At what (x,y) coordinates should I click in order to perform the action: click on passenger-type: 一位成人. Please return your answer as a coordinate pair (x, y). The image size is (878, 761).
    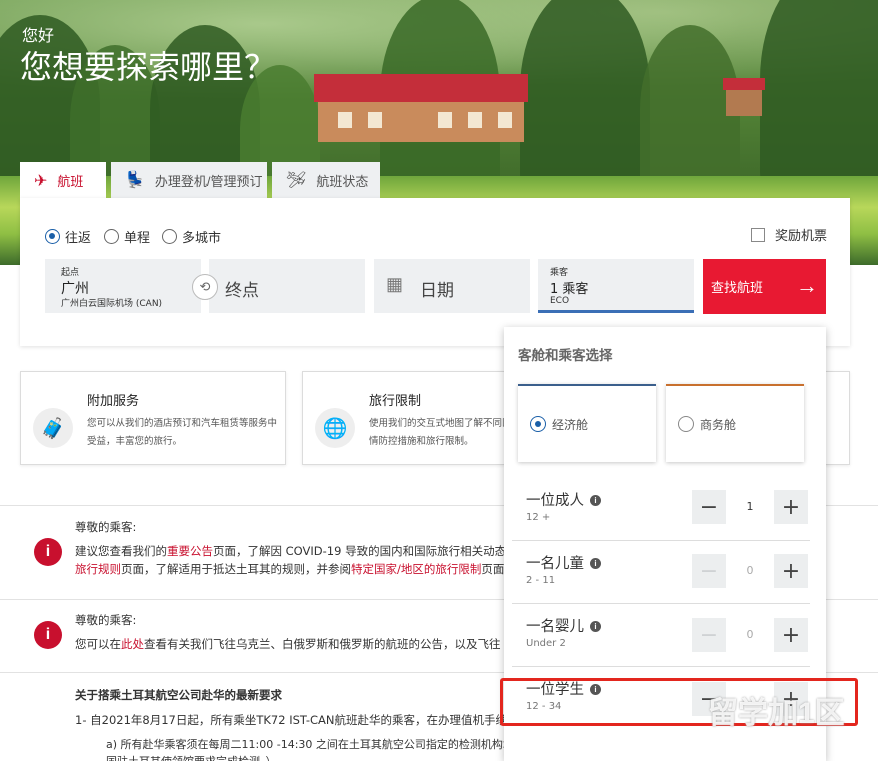
    Looking at the image, I should click on (555, 501).